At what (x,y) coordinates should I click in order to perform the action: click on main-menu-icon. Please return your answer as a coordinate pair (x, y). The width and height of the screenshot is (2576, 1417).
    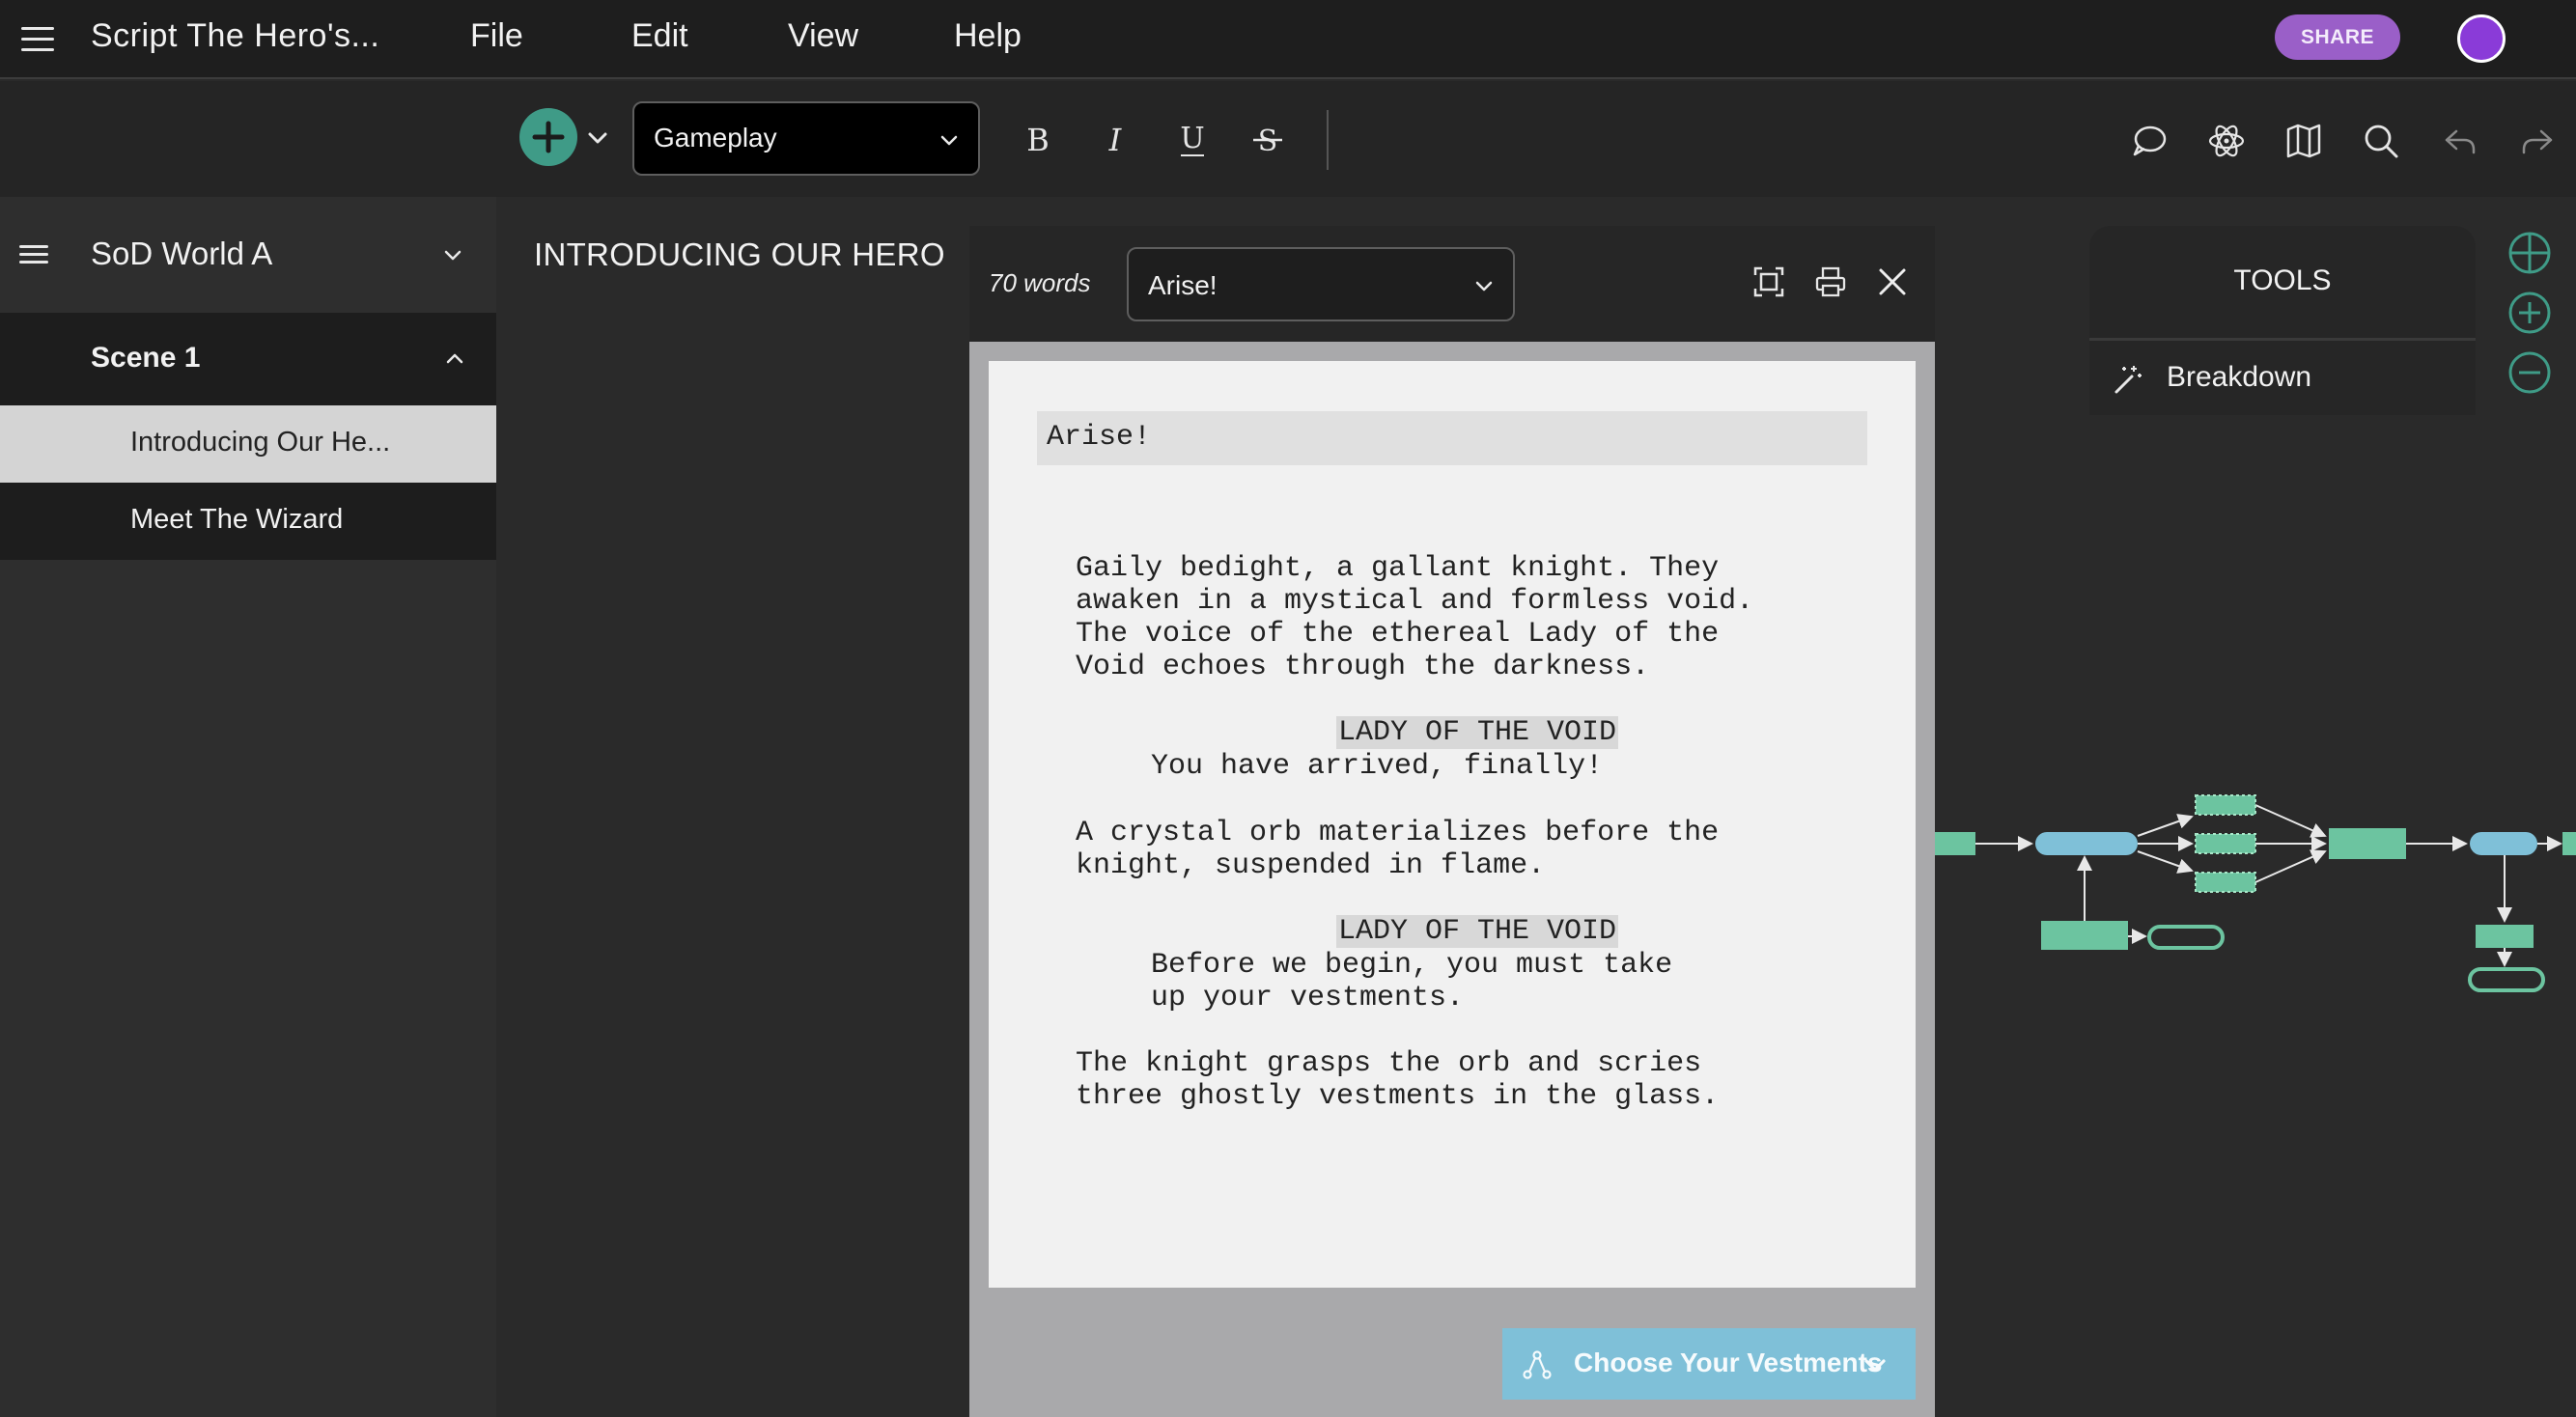
    Looking at the image, I should click on (37, 39).